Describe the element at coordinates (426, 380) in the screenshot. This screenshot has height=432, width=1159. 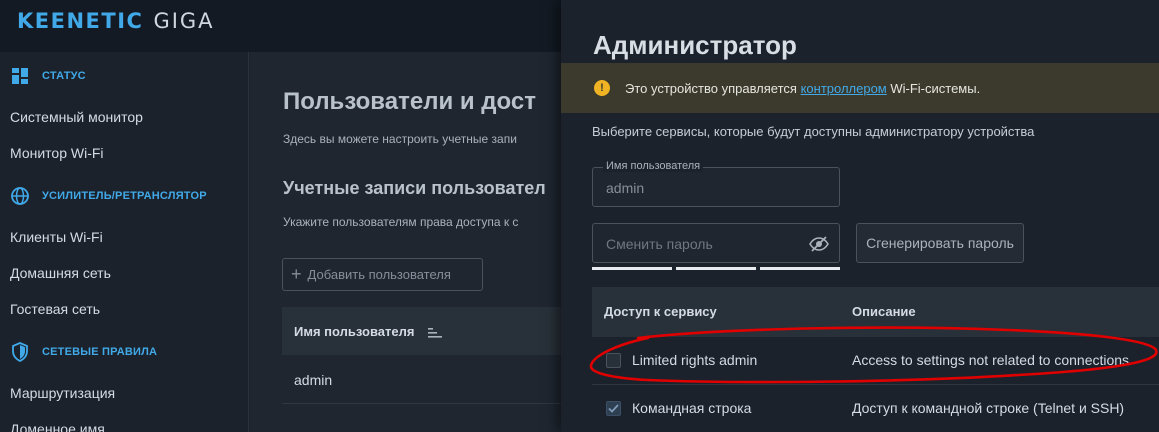
I see `table-row: admin` at that location.